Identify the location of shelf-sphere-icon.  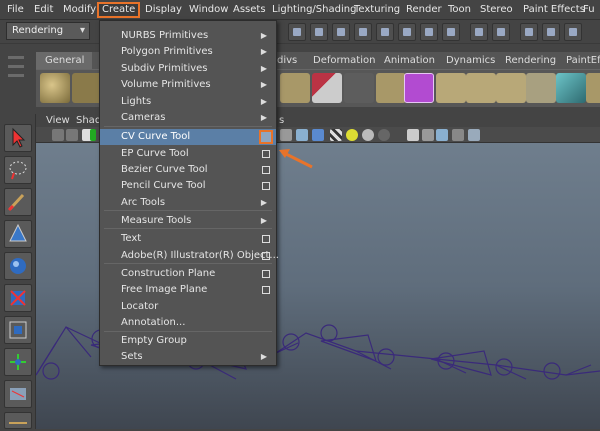
(55, 88).